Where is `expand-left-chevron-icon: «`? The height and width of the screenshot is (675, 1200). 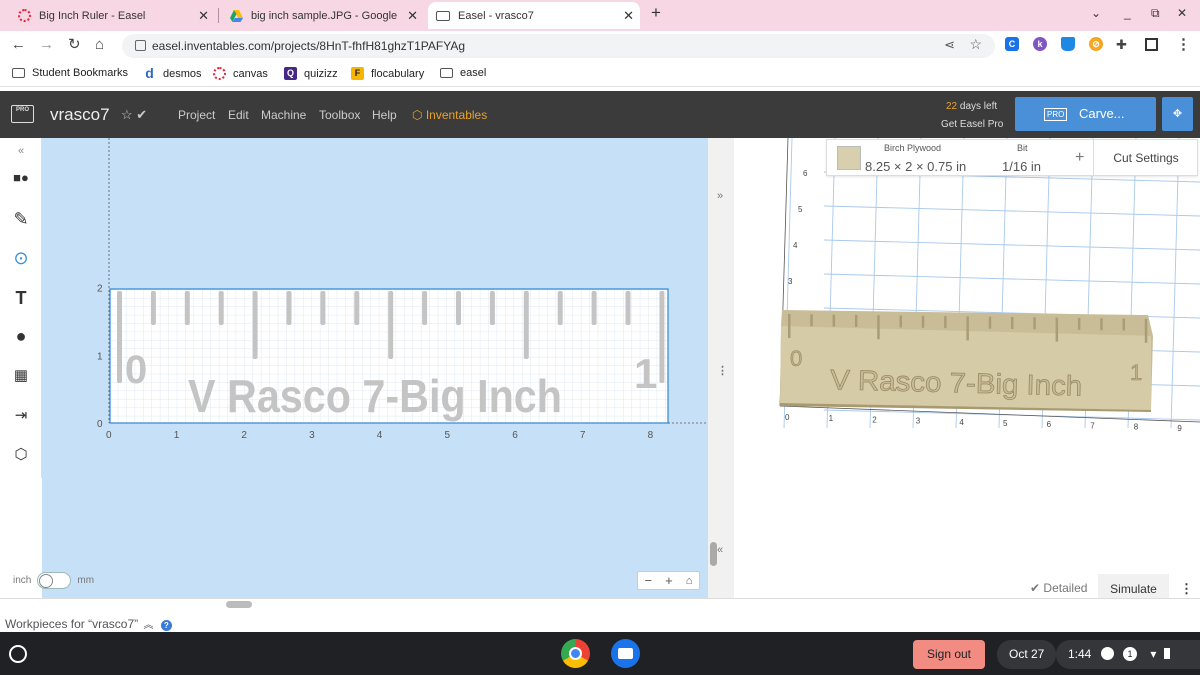
expand-left-chevron-icon: « is located at coordinates (720, 550).